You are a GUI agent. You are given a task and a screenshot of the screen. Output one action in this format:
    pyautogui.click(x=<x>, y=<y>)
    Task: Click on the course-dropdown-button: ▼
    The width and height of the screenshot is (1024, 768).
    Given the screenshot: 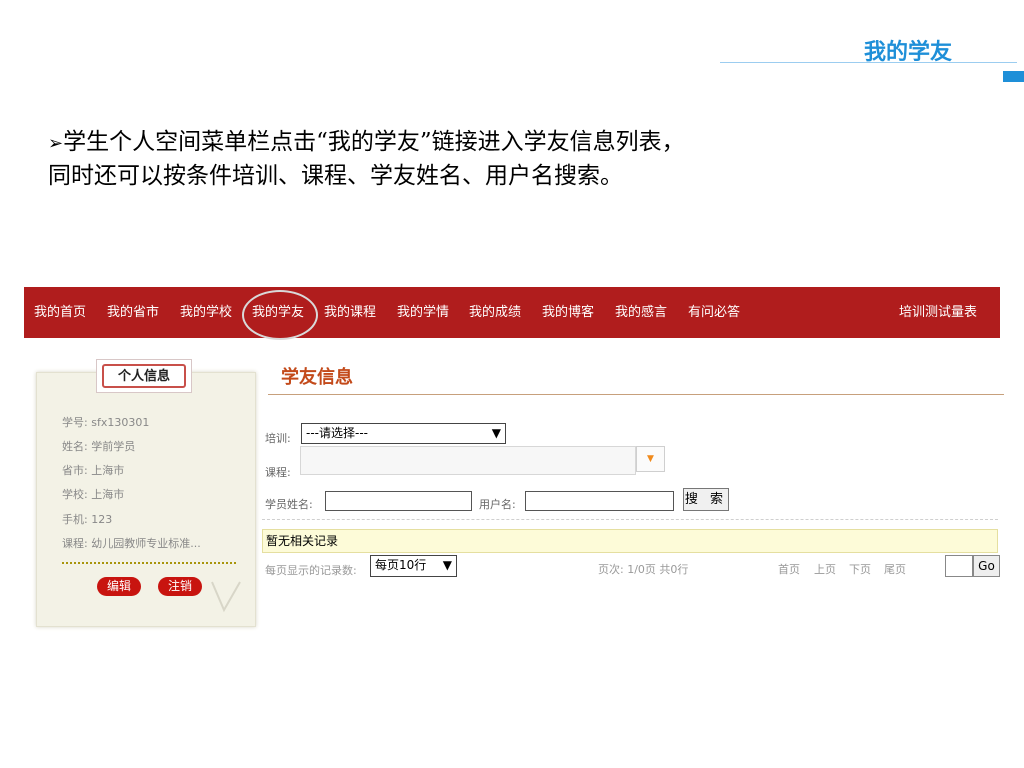 What is the action you would take?
    pyautogui.click(x=650, y=459)
    